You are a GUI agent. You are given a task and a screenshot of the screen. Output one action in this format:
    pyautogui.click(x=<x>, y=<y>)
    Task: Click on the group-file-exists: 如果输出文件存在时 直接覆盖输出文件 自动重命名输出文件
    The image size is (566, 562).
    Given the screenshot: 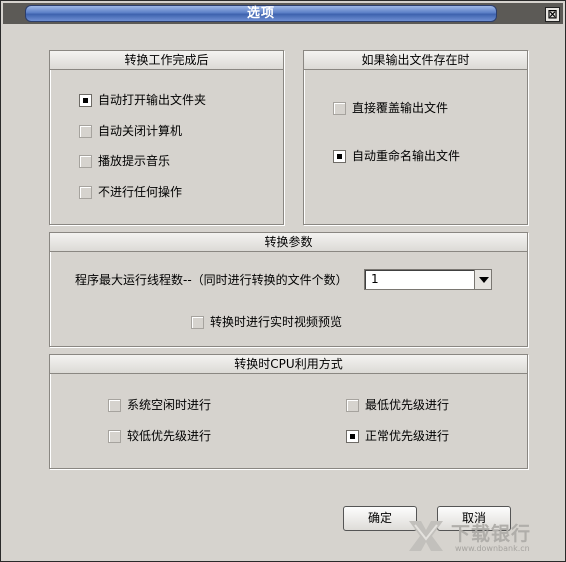 What is the action you would take?
    pyautogui.click(x=415, y=137)
    